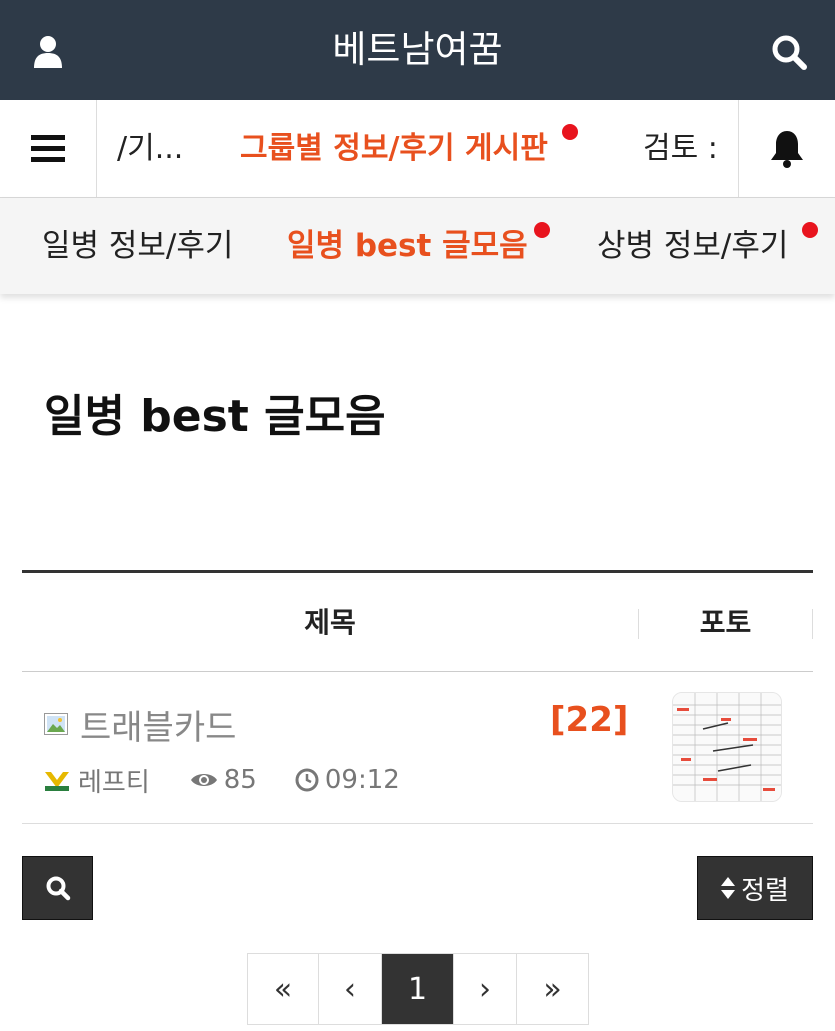  I want to click on user-button, so click(48, 52).